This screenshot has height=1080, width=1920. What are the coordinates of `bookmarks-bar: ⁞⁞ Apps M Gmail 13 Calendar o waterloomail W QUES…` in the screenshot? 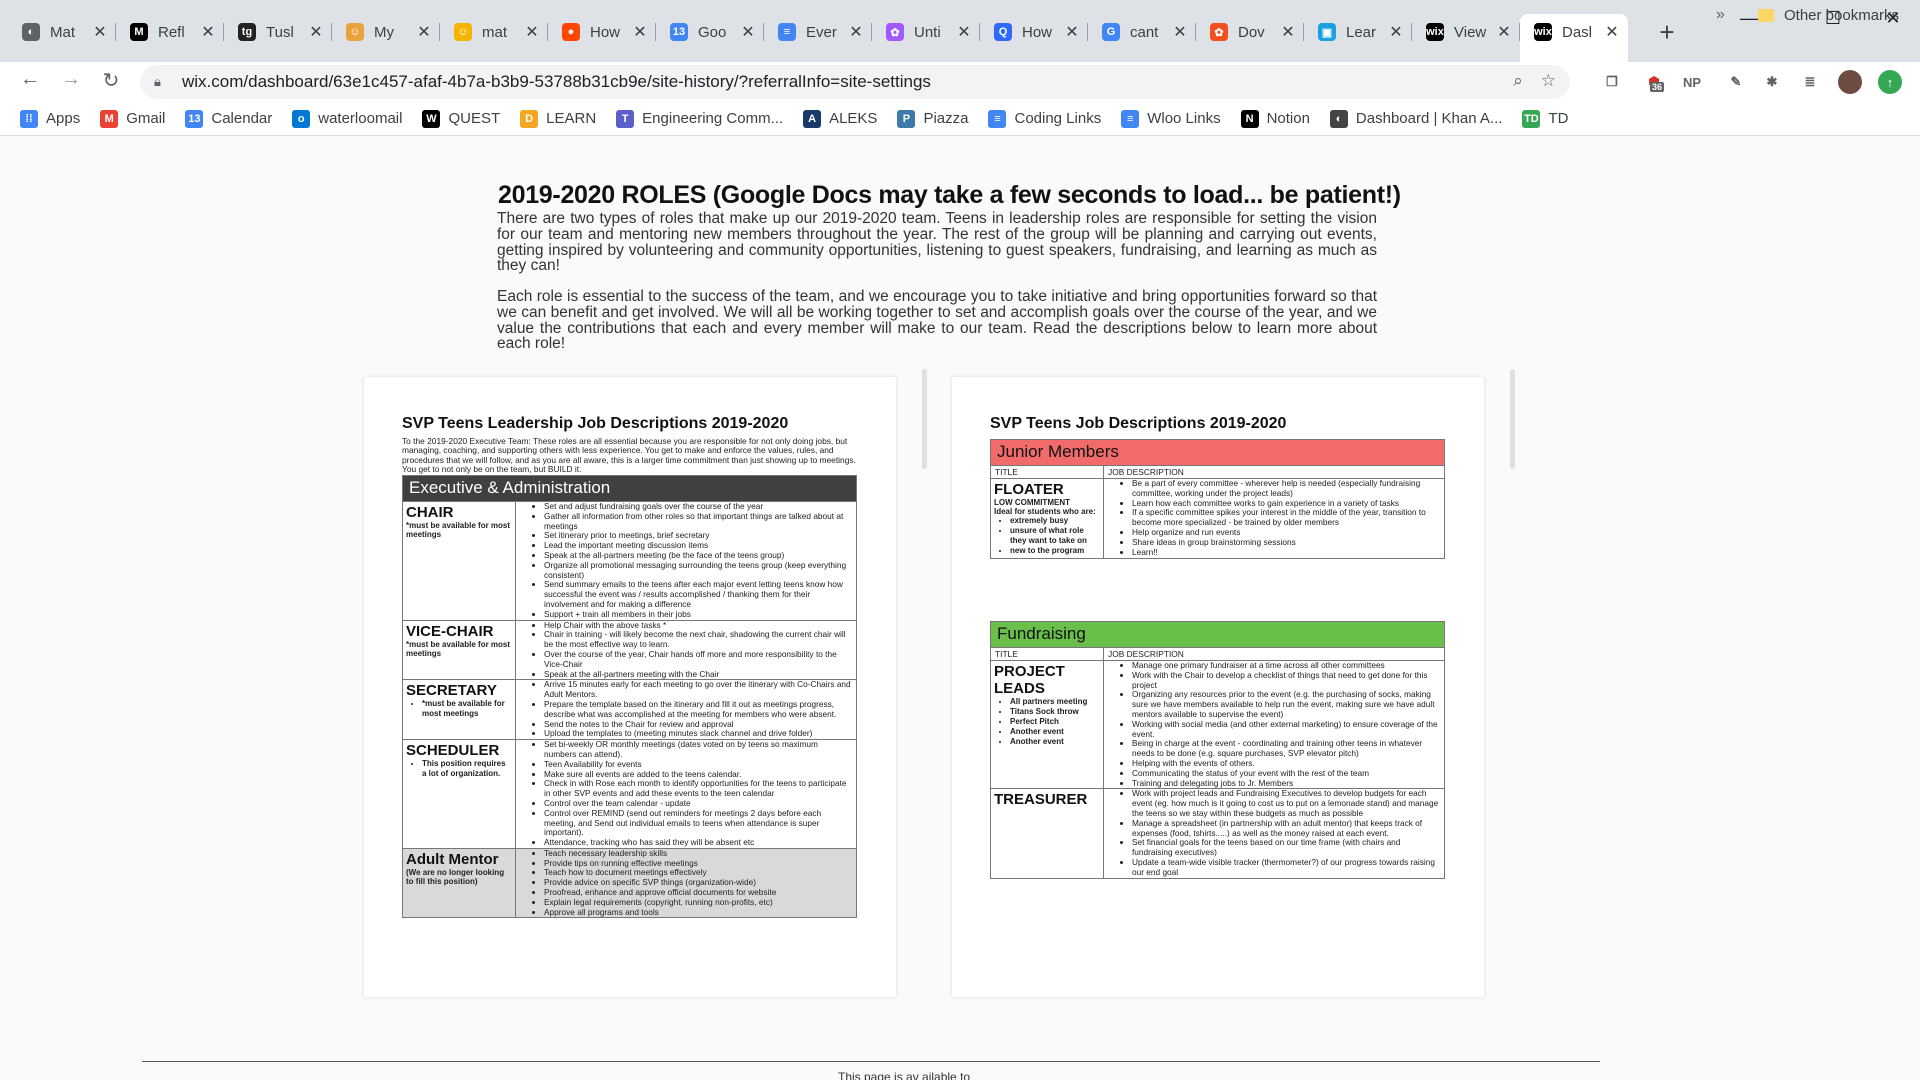 It's located at (960, 119).